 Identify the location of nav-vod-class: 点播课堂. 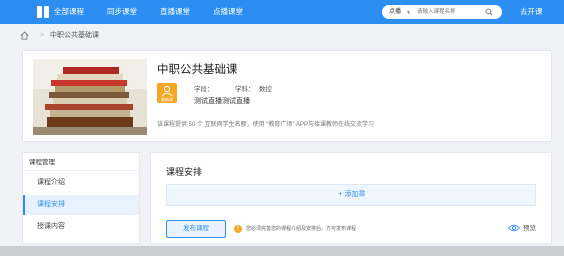
(228, 12).